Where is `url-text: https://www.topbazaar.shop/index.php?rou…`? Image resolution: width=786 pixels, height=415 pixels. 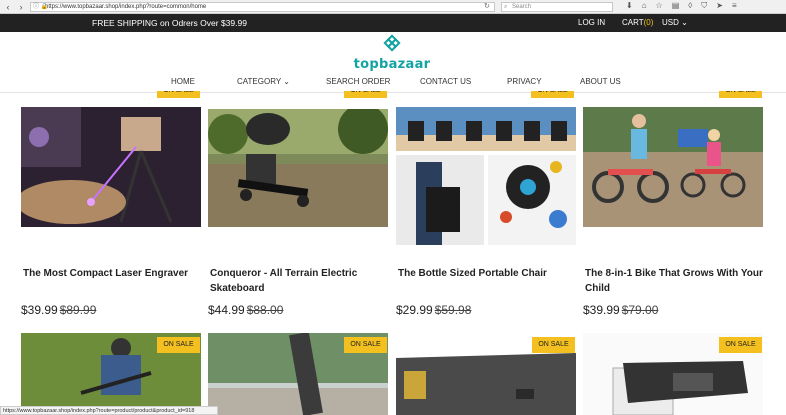 url-text: https://www.topbazaar.shop/index.php?rou… is located at coordinates (126, 7).